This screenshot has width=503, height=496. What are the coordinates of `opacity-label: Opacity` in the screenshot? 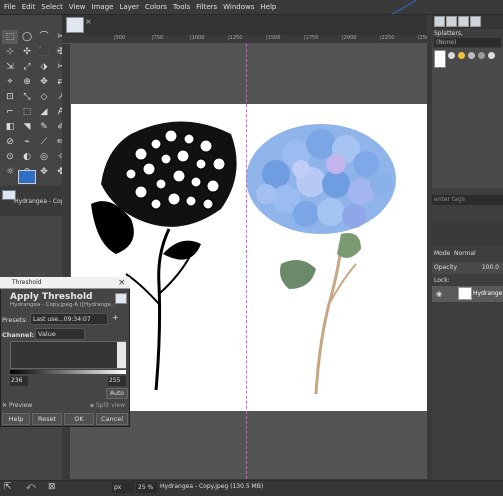 It's located at (446, 267).